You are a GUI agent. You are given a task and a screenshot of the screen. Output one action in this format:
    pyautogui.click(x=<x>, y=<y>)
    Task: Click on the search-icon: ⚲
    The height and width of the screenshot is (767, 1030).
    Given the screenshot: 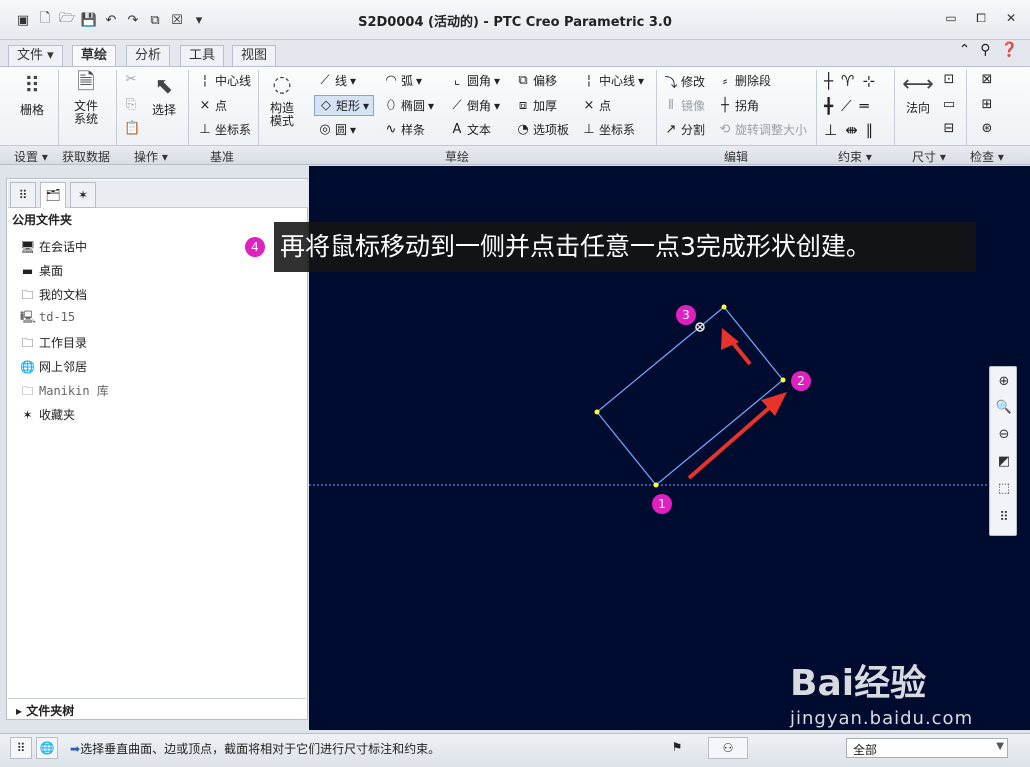 What is the action you would take?
    pyautogui.click(x=985, y=50)
    